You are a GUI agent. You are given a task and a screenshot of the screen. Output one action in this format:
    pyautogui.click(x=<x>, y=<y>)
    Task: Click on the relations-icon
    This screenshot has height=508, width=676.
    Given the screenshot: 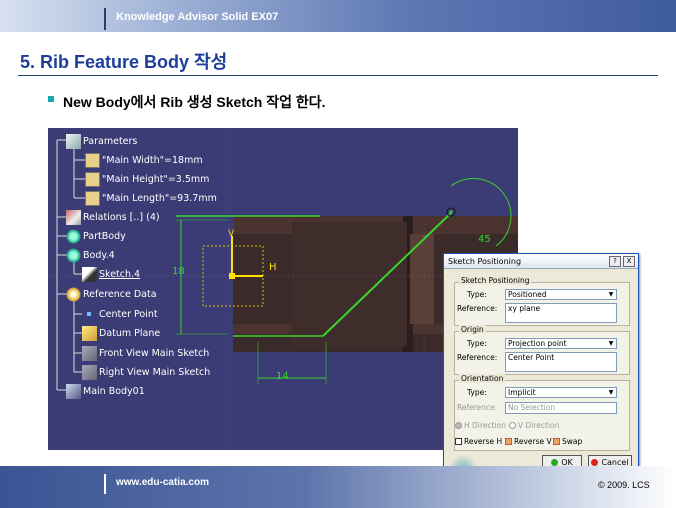 What is the action you would take?
    pyautogui.click(x=73, y=217)
    